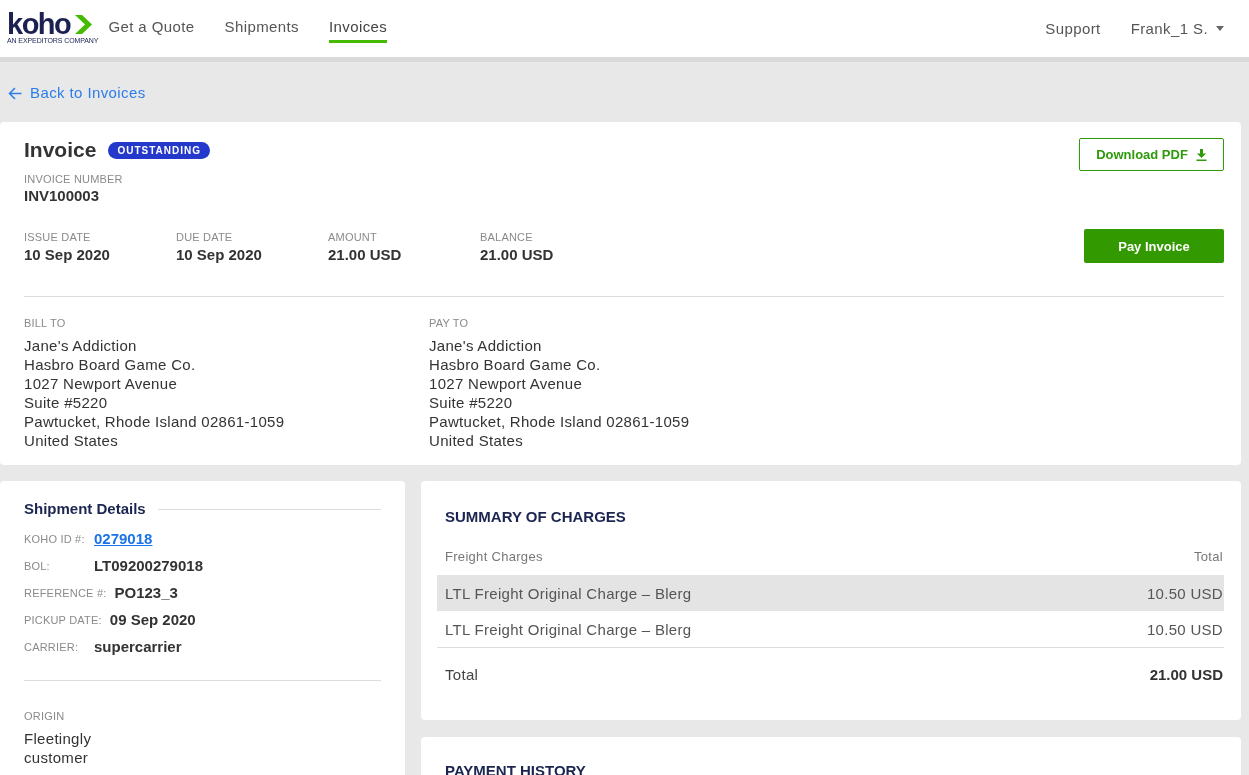 This screenshot has height=775, width=1249. What do you see at coordinates (45, 323) in the screenshot?
I see `field-label: BILL TO` at bounding box center [45, 323].